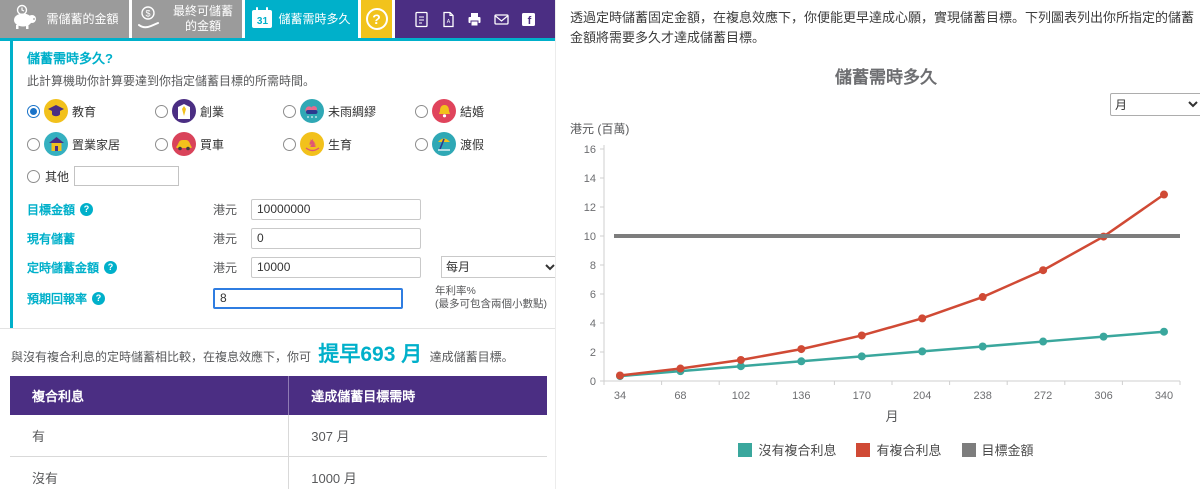 The height and width of the screenshot is (489, 1200). I want to click on svg-text: 306, so click(1103, 396).